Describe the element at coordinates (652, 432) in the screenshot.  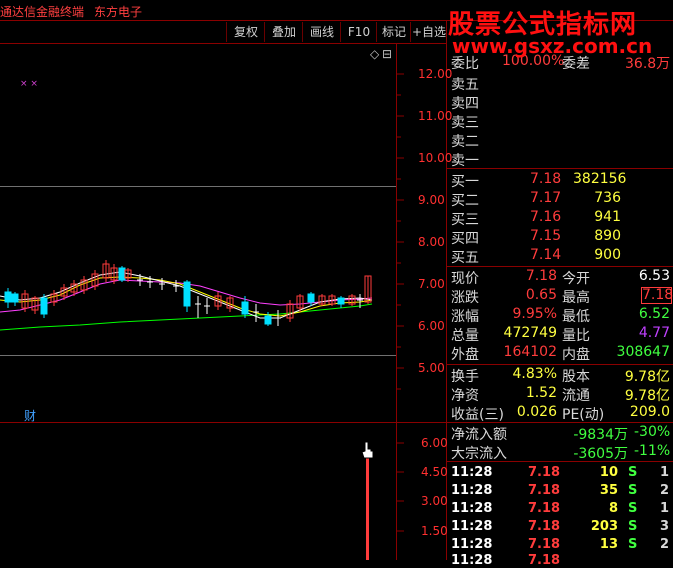
I see `flow-percent: -30%` at that location.